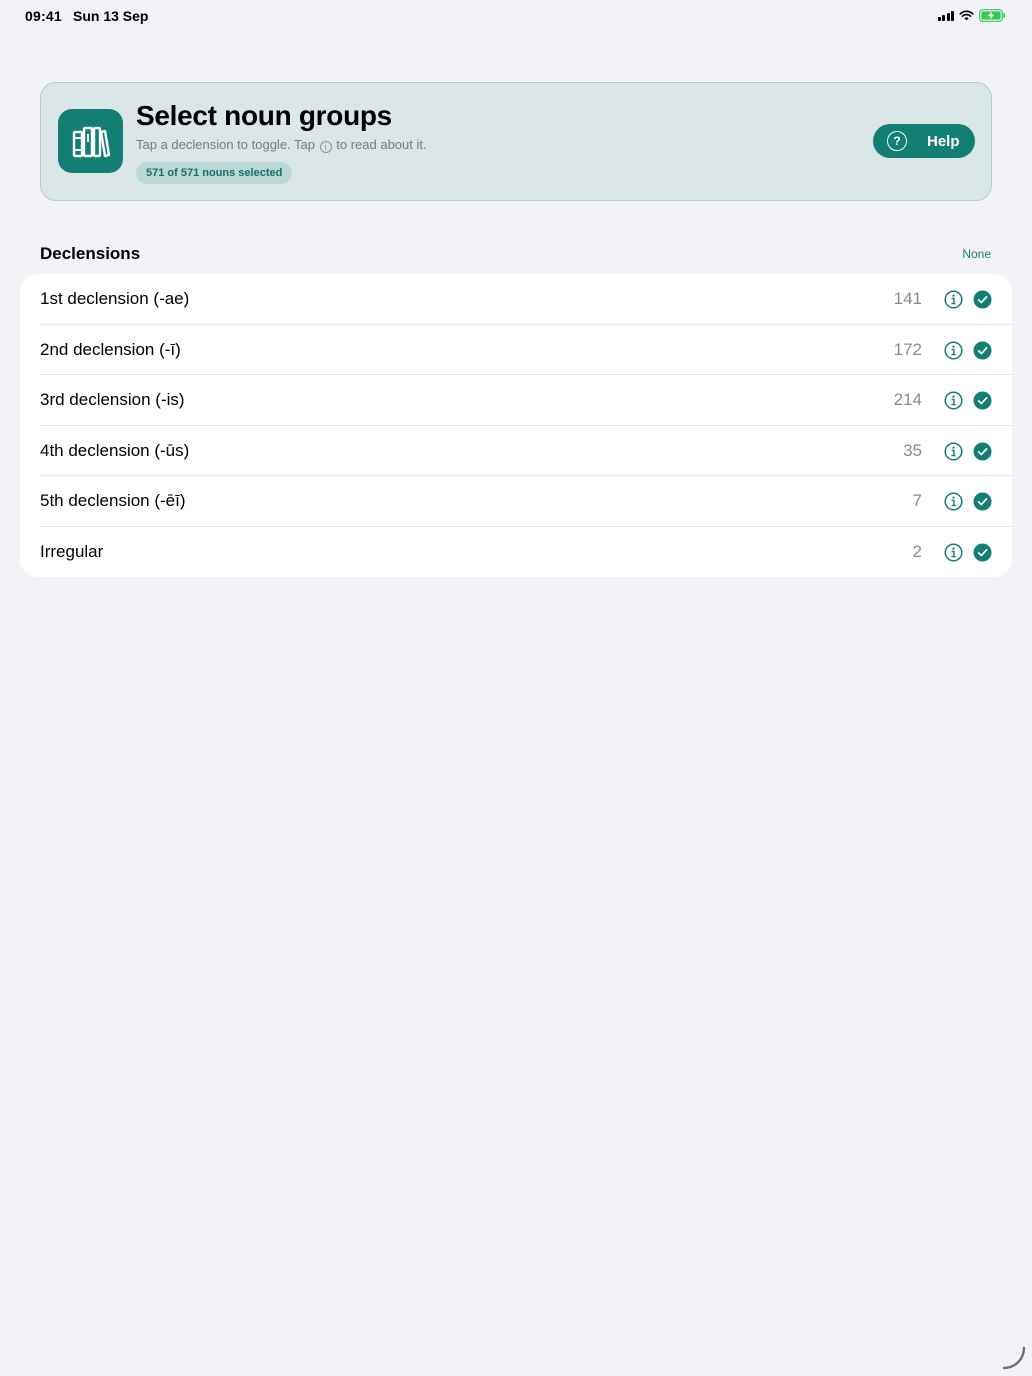  What do you see at coordinates (72, 551) in the screenshot?
I see `declension-label: Irregular` at bounding box center [72, 551].